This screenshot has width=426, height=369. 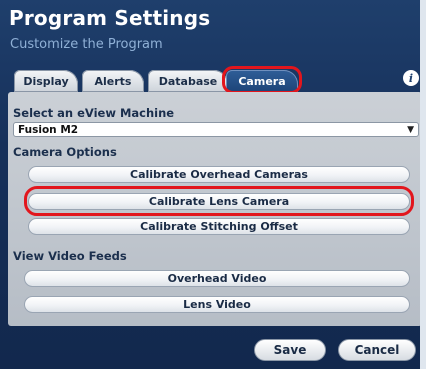 What do you see at coordinates (216, 129) in the screenshot?
I see `machine-select: Fusion M2 ▼` at bounding box center [216, 129].